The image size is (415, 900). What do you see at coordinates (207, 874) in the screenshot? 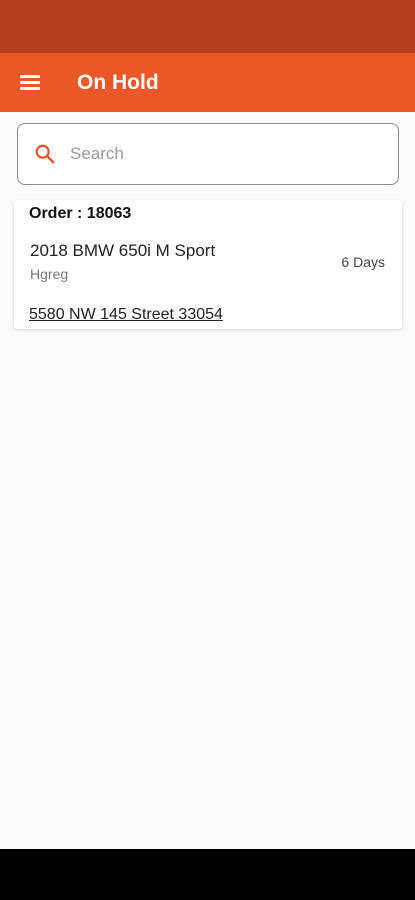
I see `system-navigation-bar` at bounding box center [207, 874].